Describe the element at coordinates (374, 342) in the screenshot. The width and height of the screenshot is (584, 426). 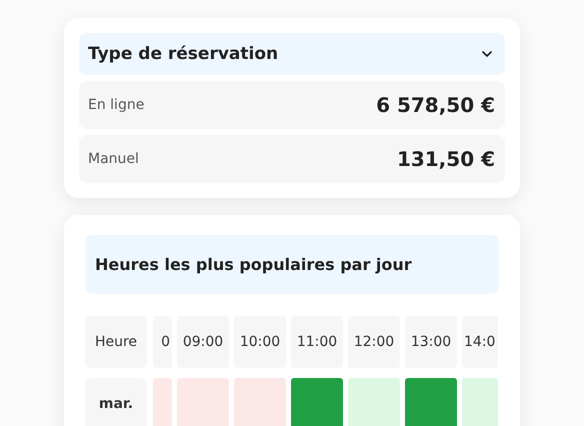
I see `hour-cell: 12:00` at that location.